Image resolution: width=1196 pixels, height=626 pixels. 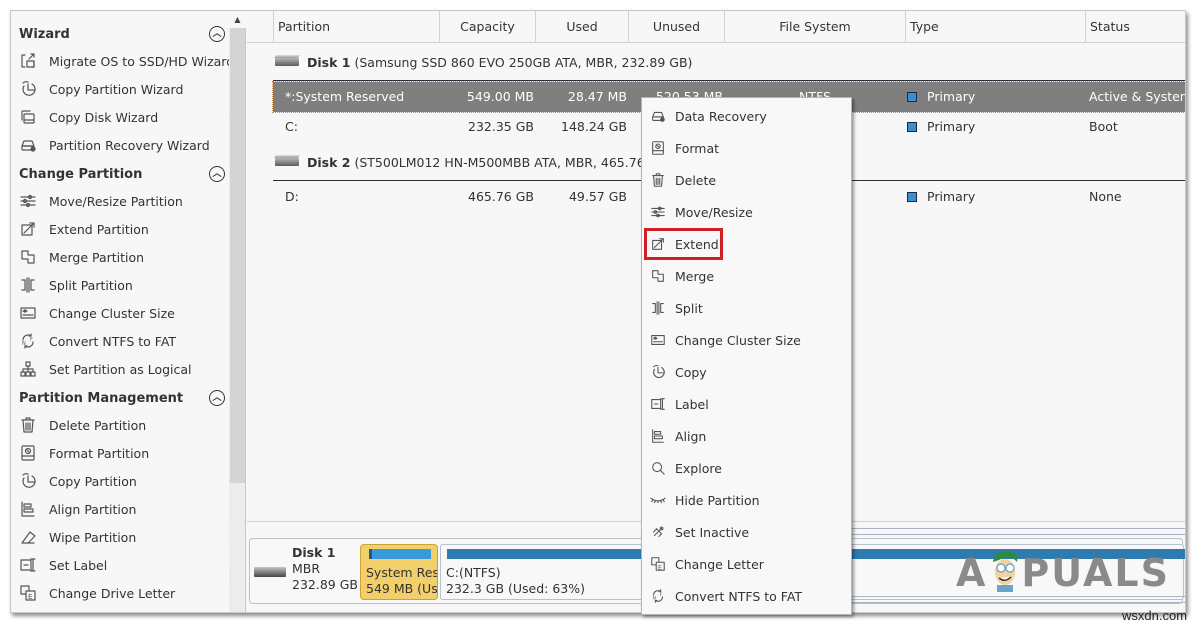 What do you see at coordinates (116, 201) in the screenshot?
I see `sidebar-item-label: Move/Resize Partition` at bounding box center [116, 201].